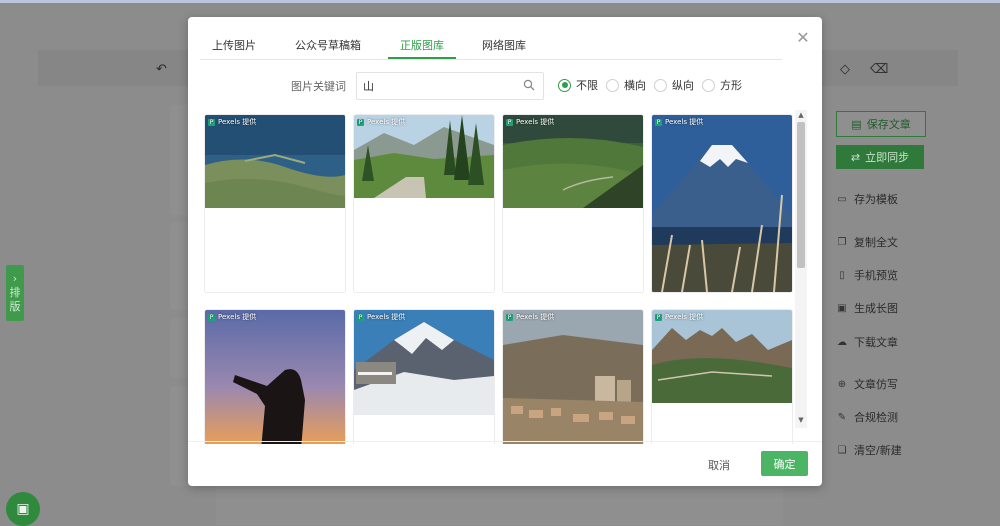 The image size is (1000, 526). Describe the element at coordinates (504, 47) in the screenshot. I see `tab-web-library: 网络图库` at that location.